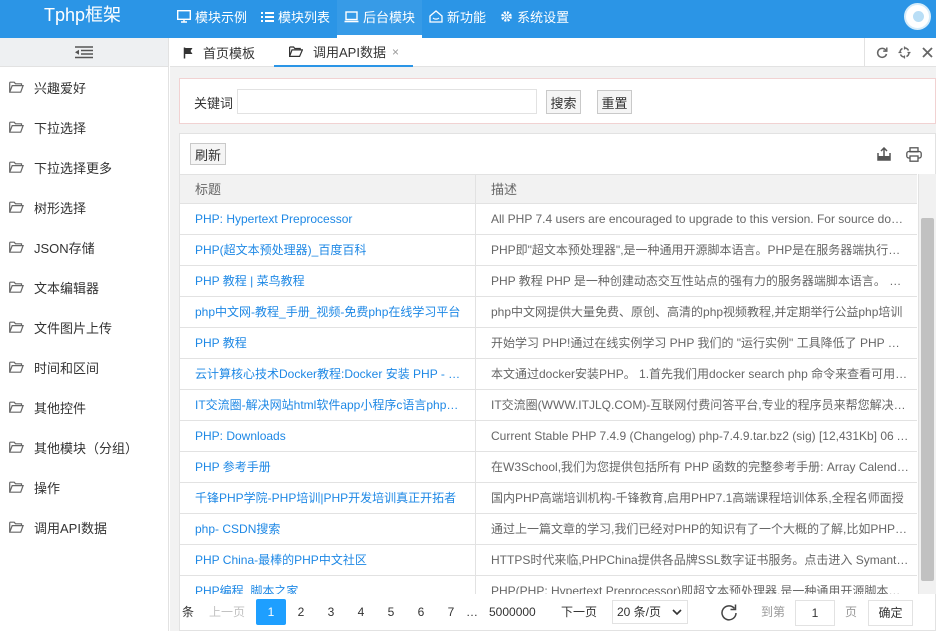 The height and width of the screenshot is (631, 936). Describe the element at coordinates (84, 447) in the screenshot. I see `sidebar-item-other-modules: 其他模块（分组）` at that location.